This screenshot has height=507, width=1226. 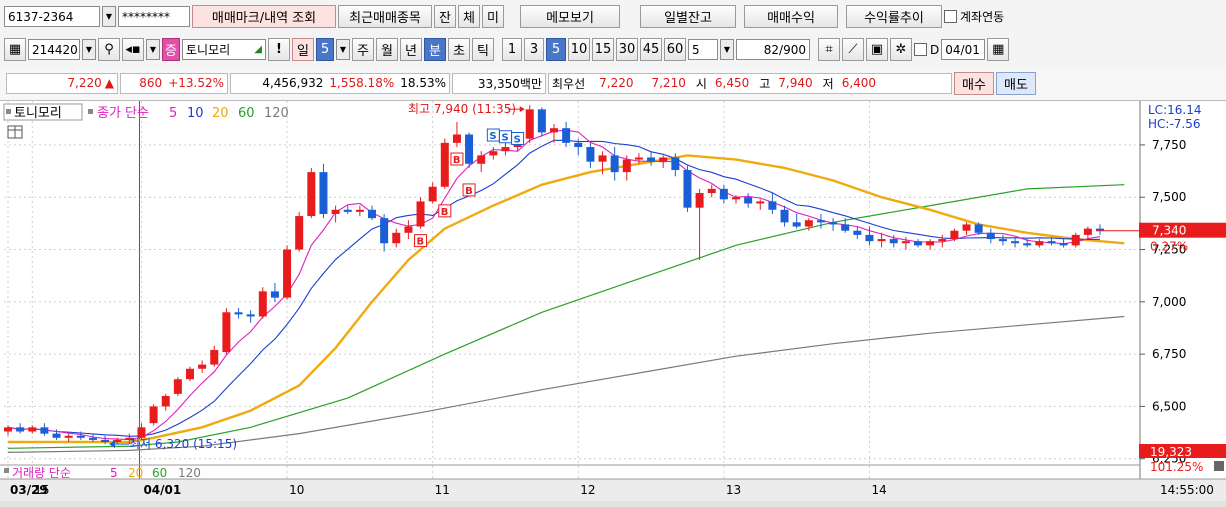 What do you see at coordinates (627, 49) in the screenshot?
I see `interval-30: 30` at bounding box center [627, 49].